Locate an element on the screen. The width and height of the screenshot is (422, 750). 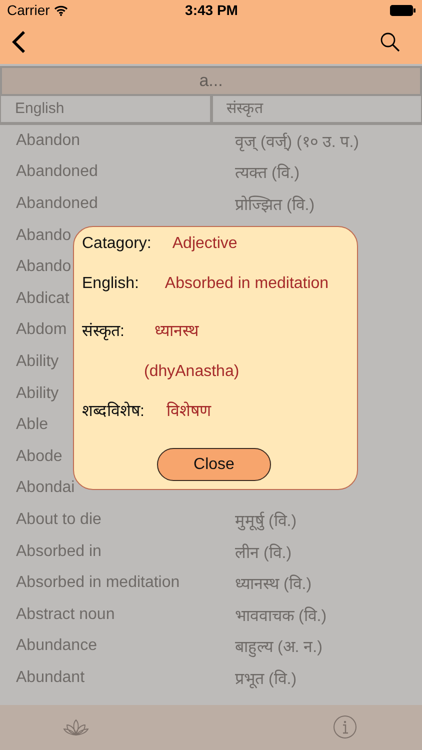
sanskrit-label: संस्कृत: is located at coordinates (103, 331).